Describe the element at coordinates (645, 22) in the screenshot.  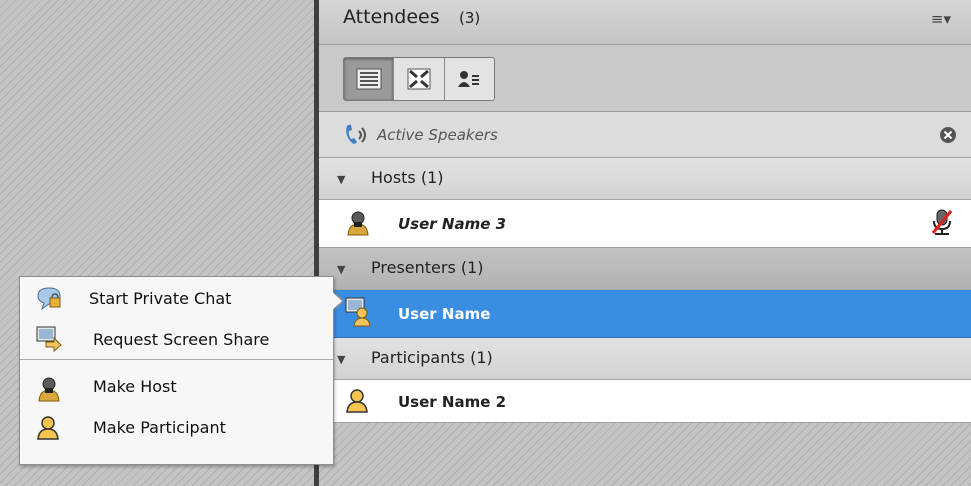
I see `pod-header: Attendees (3) ≡▾` at that location.